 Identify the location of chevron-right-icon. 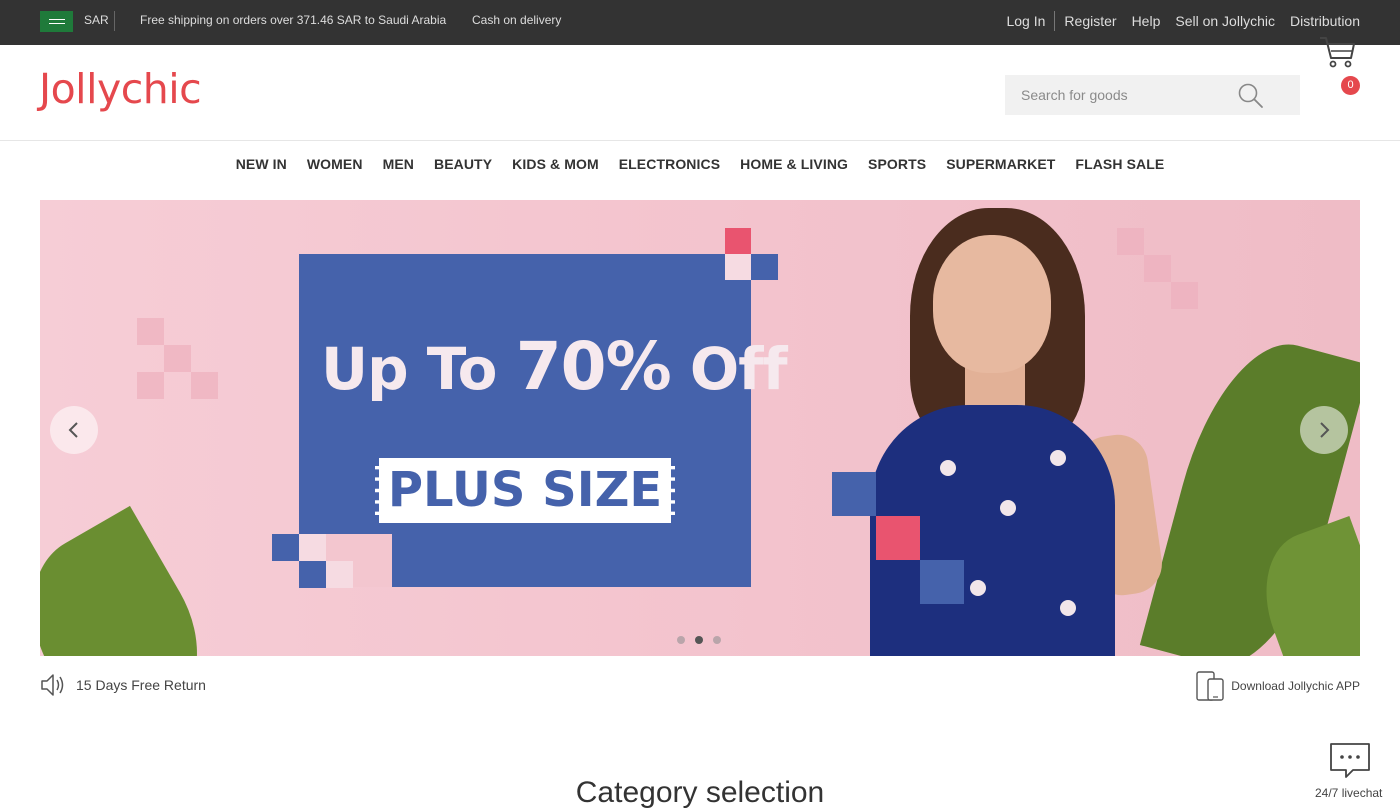
(1325, 430).